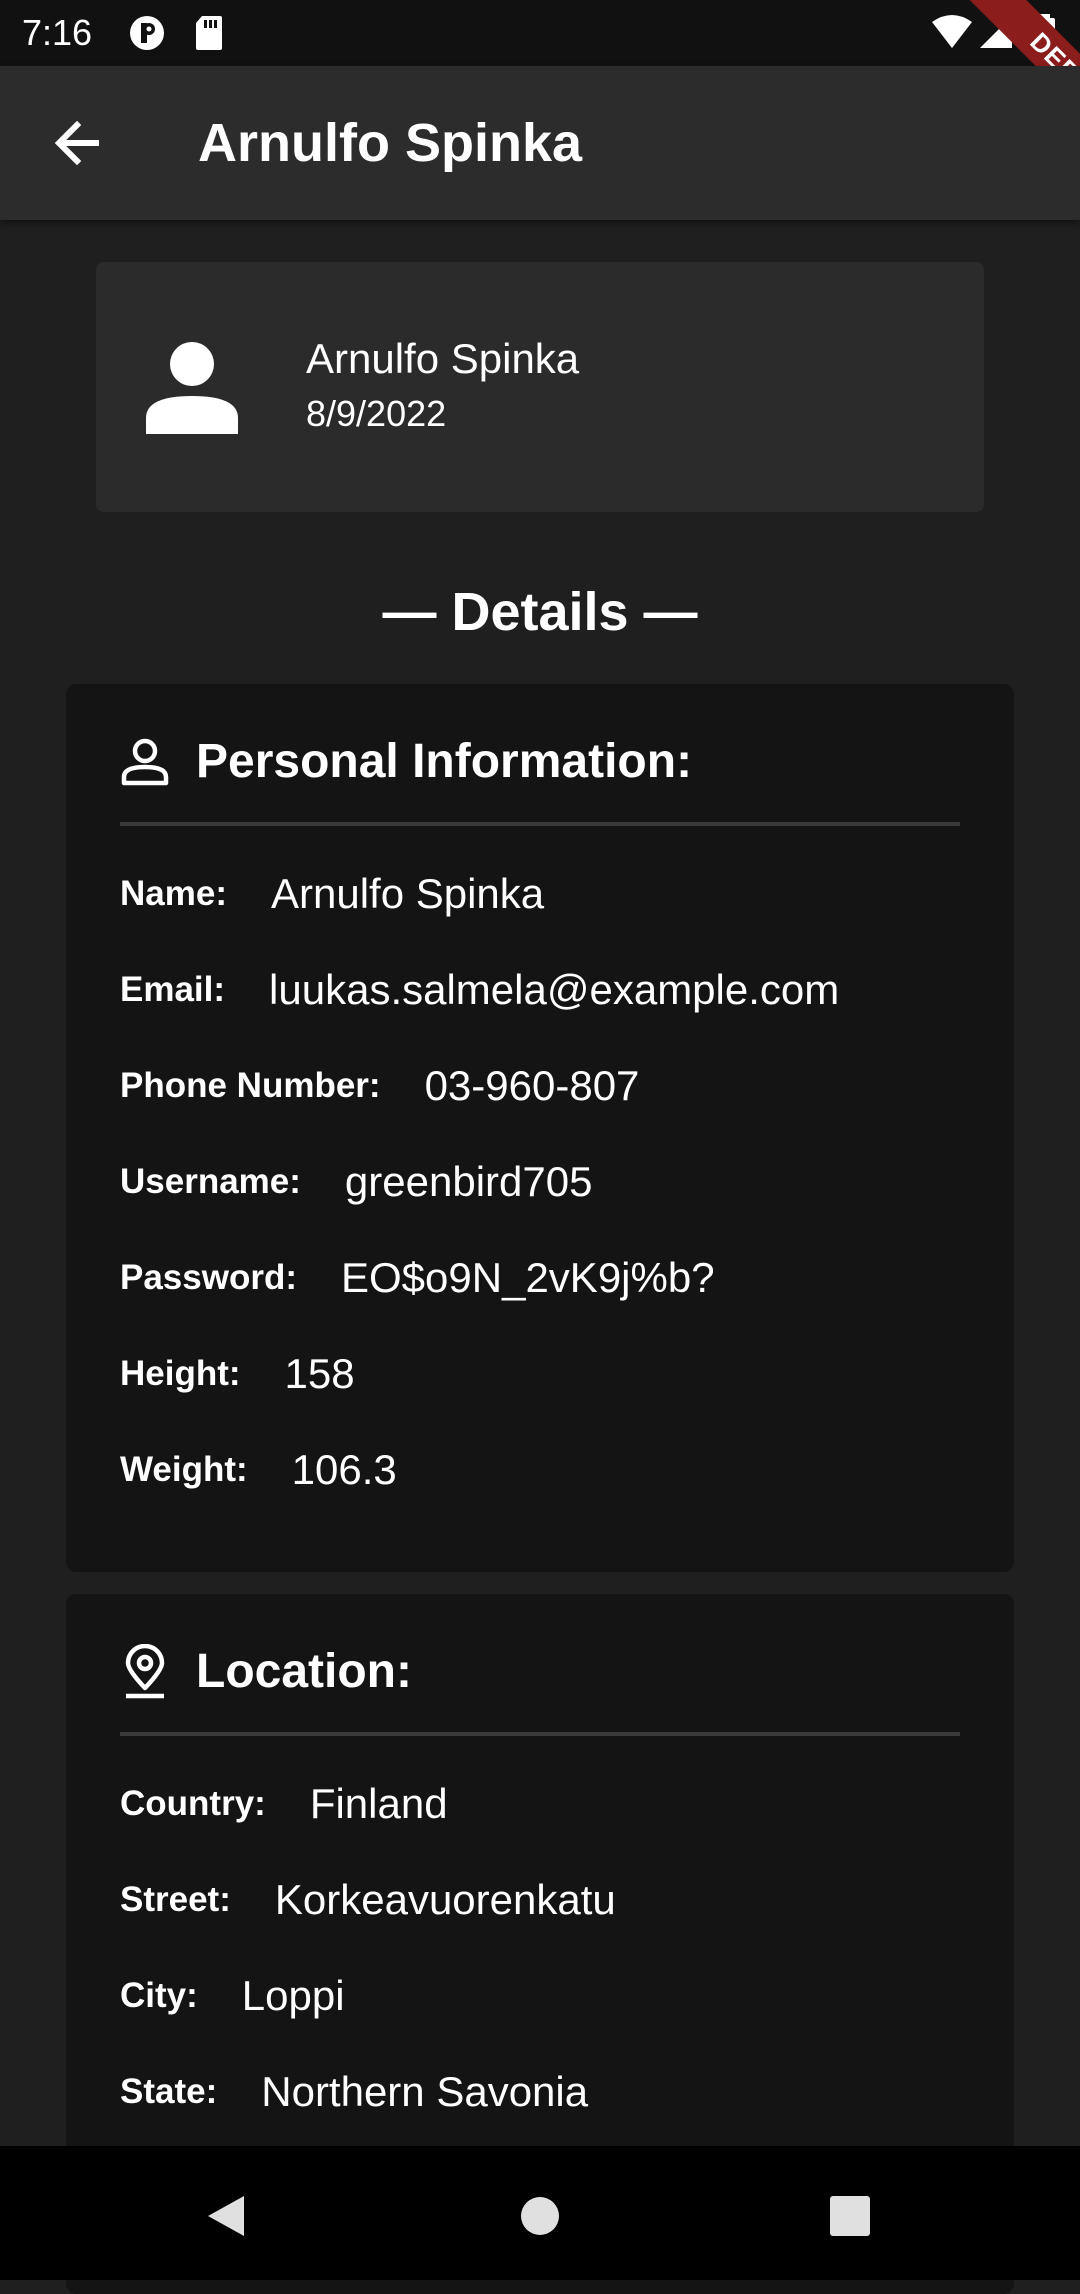  Describe the element at coordinates (304, 1671) in the screenshot. I see `section-title: Location:` at that location.